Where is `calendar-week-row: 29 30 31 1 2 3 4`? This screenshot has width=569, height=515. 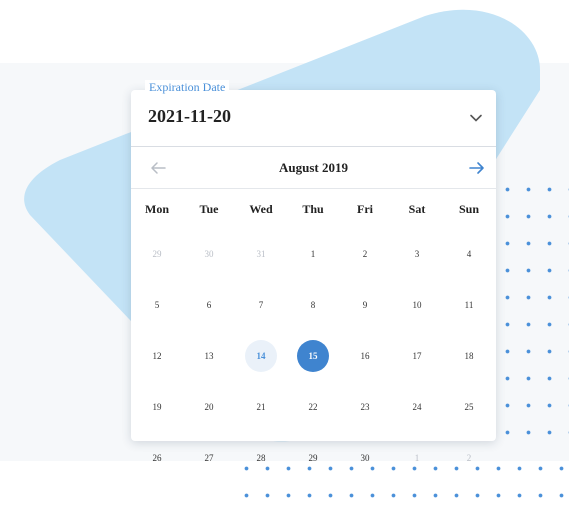
calendar-week-row: 29 30 31 1 2 3 4 is located at coordinates (313, 253).